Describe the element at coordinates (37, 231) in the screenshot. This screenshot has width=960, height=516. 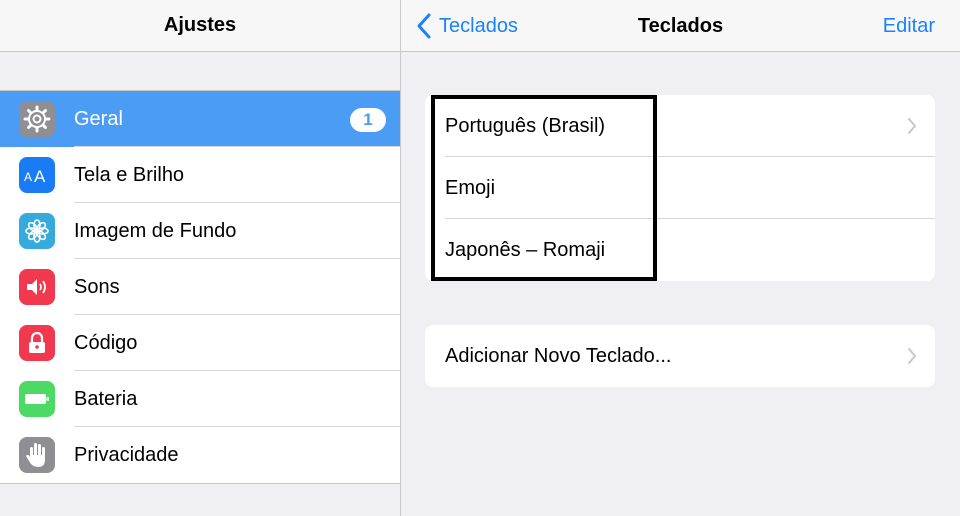
I see `flower-icon` at that location.